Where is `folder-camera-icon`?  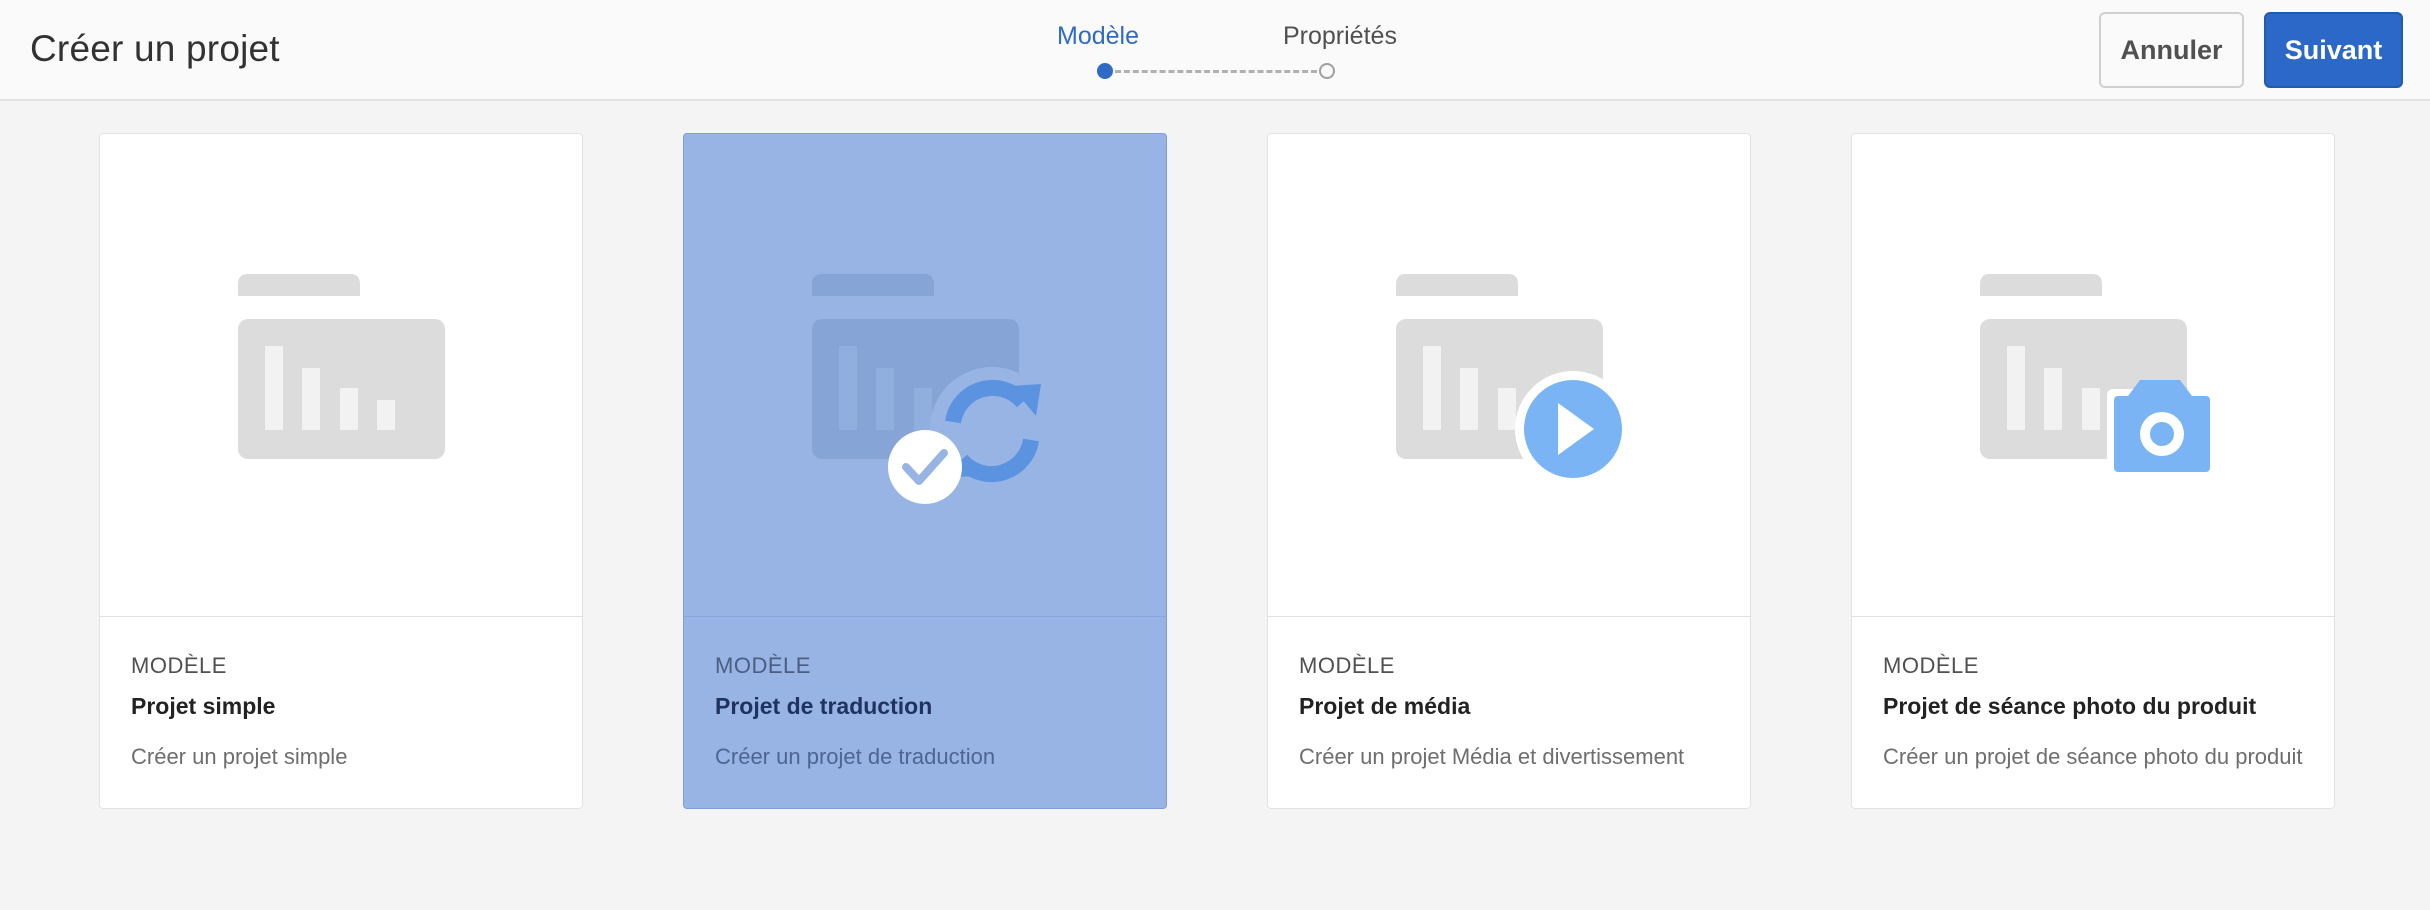
folder-camera-icon is located at coordinates (2098, 374).